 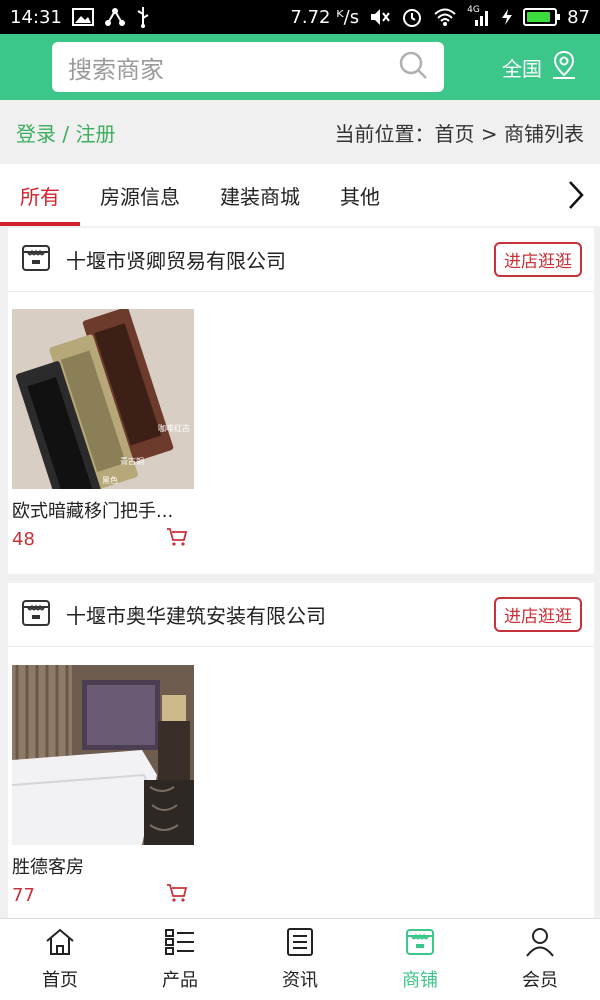 What do you see at coordinates (445, 17) in the screenshot?
I see `wifi-icon` at bounding box center [445, 17].